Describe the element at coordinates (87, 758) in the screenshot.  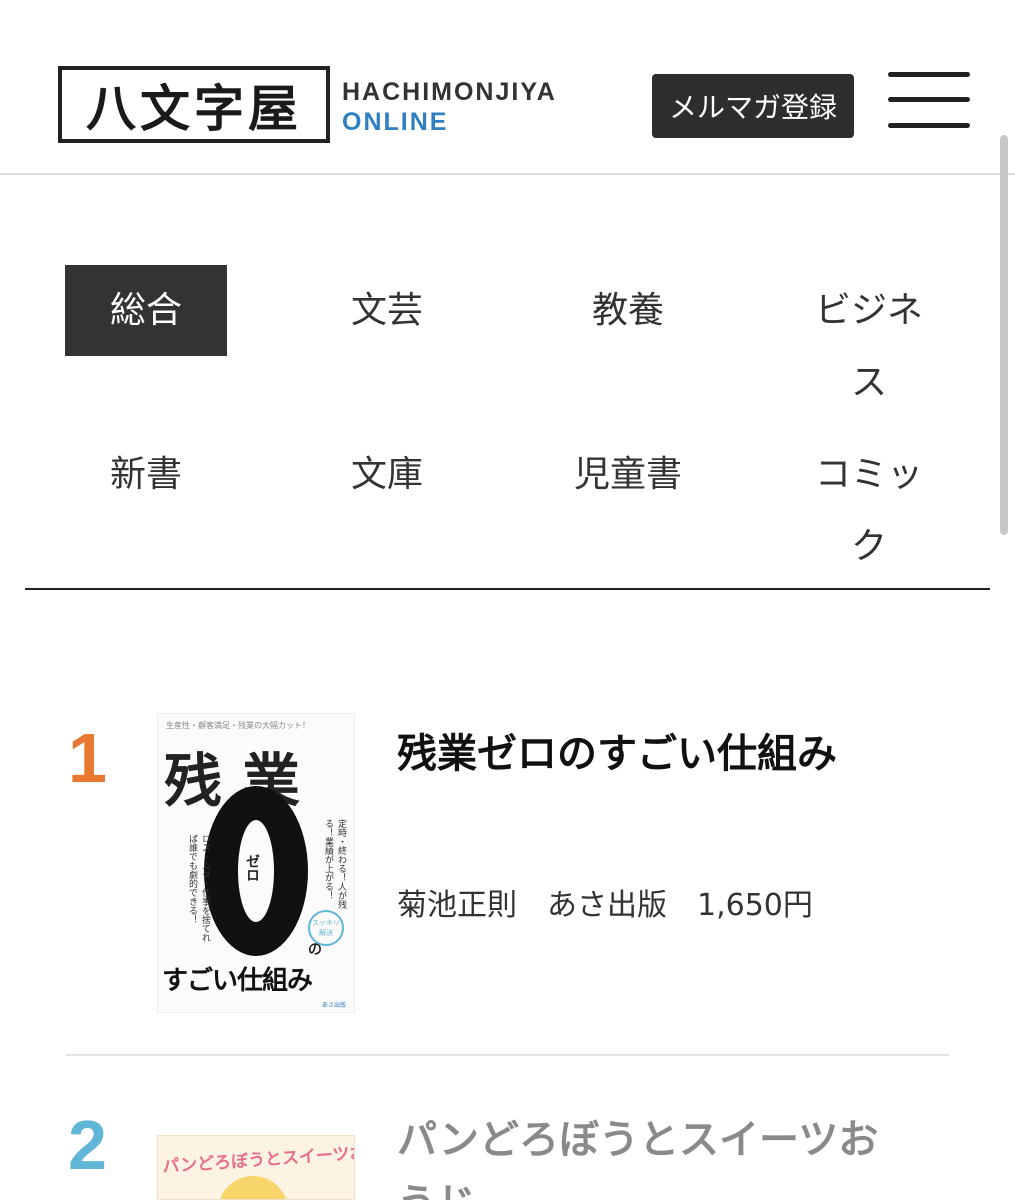
I see `rank-number: 1` at that location.